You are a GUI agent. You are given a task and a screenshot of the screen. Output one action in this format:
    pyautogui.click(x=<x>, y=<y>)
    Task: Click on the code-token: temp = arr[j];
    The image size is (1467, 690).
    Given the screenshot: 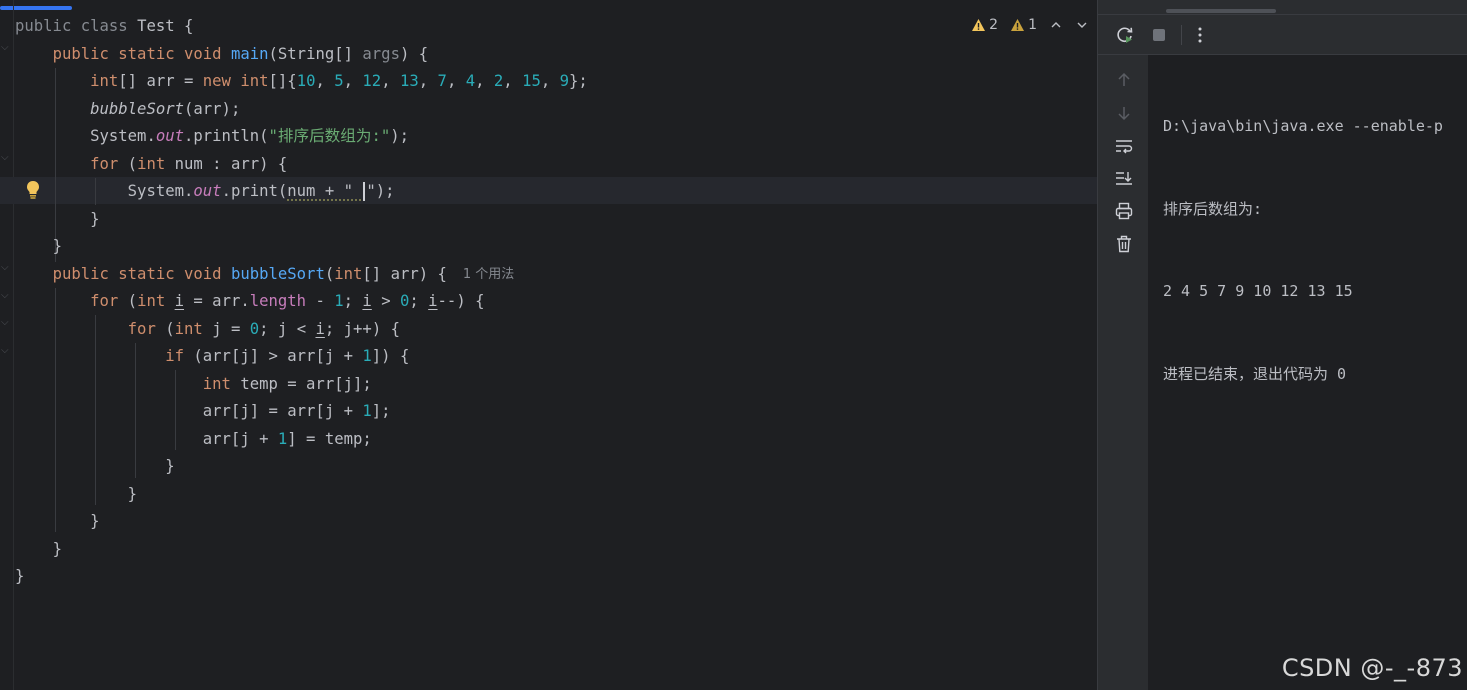 What is the action you would take?
    pyautogui.click(x=306, y=383)
    